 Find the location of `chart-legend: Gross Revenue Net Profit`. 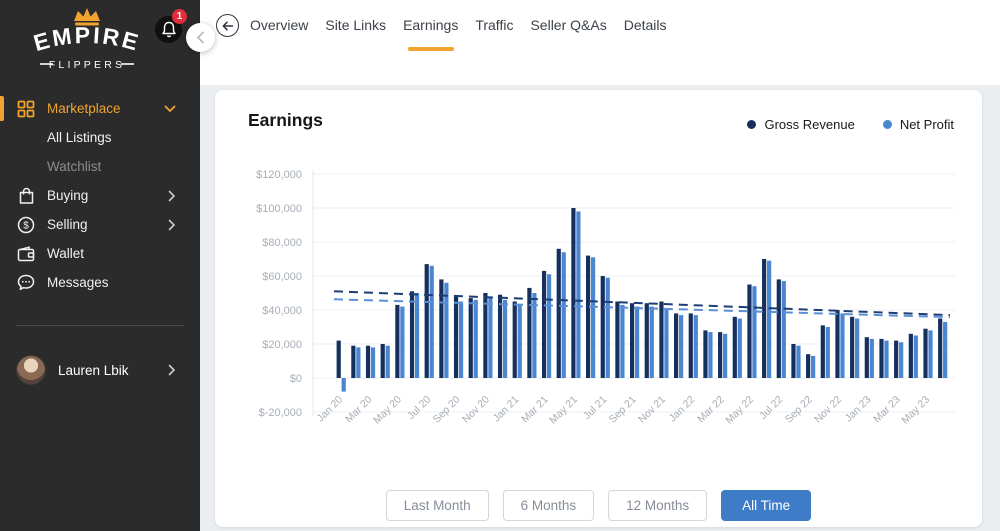

chart-legend: Gross Revenue Net Profit is located at coordinates (850, 124).